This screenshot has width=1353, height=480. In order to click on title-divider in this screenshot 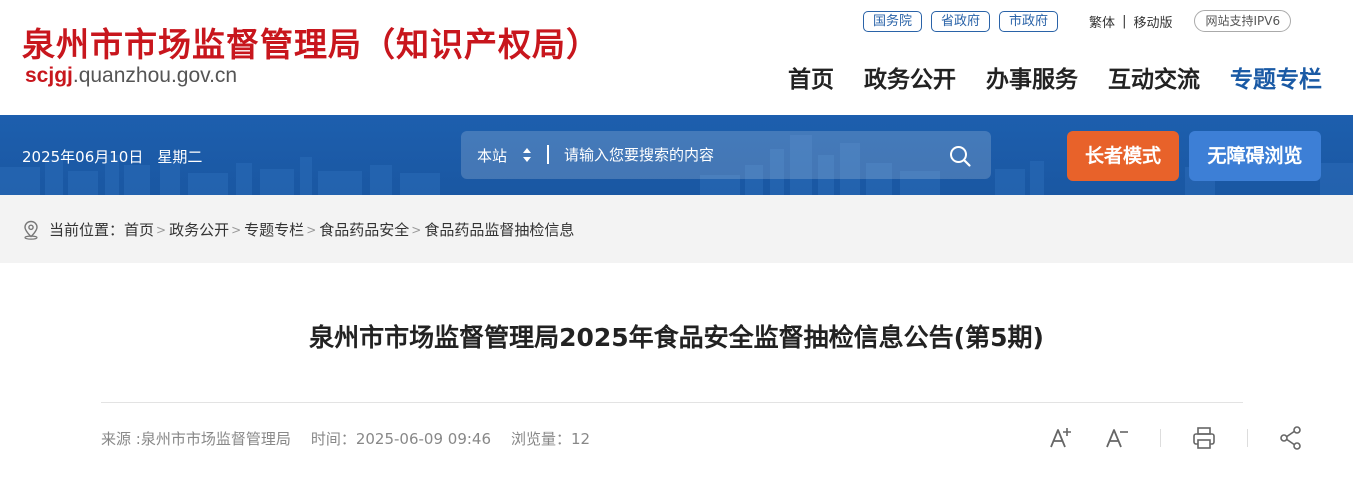, I will do `click(672, 402)`.